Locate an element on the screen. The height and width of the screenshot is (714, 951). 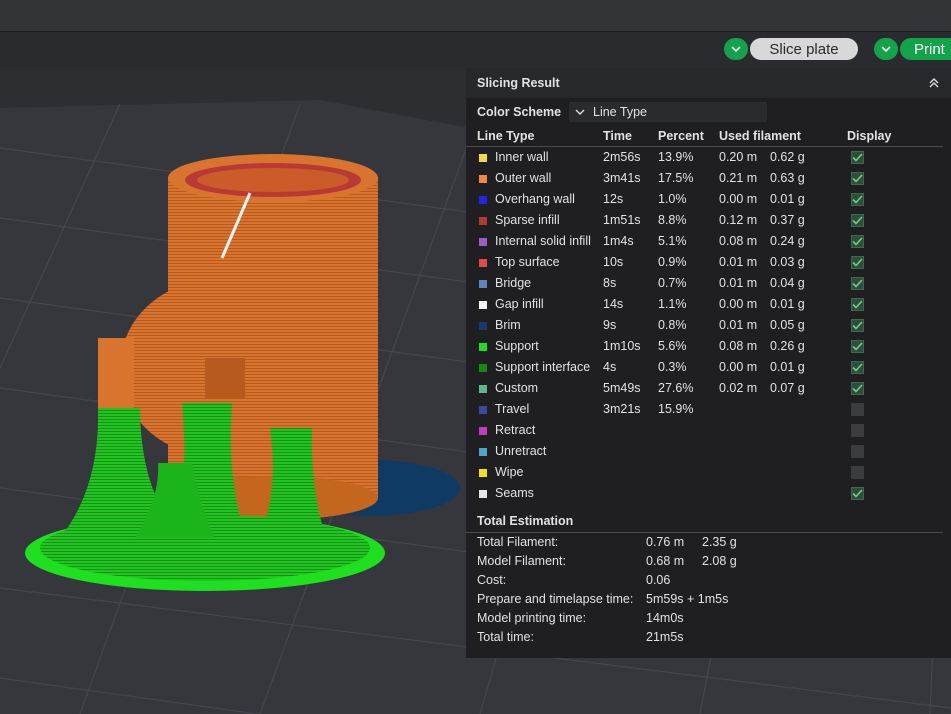
total-estimation-header: Total Estimation is located at coordinates (704, 521).